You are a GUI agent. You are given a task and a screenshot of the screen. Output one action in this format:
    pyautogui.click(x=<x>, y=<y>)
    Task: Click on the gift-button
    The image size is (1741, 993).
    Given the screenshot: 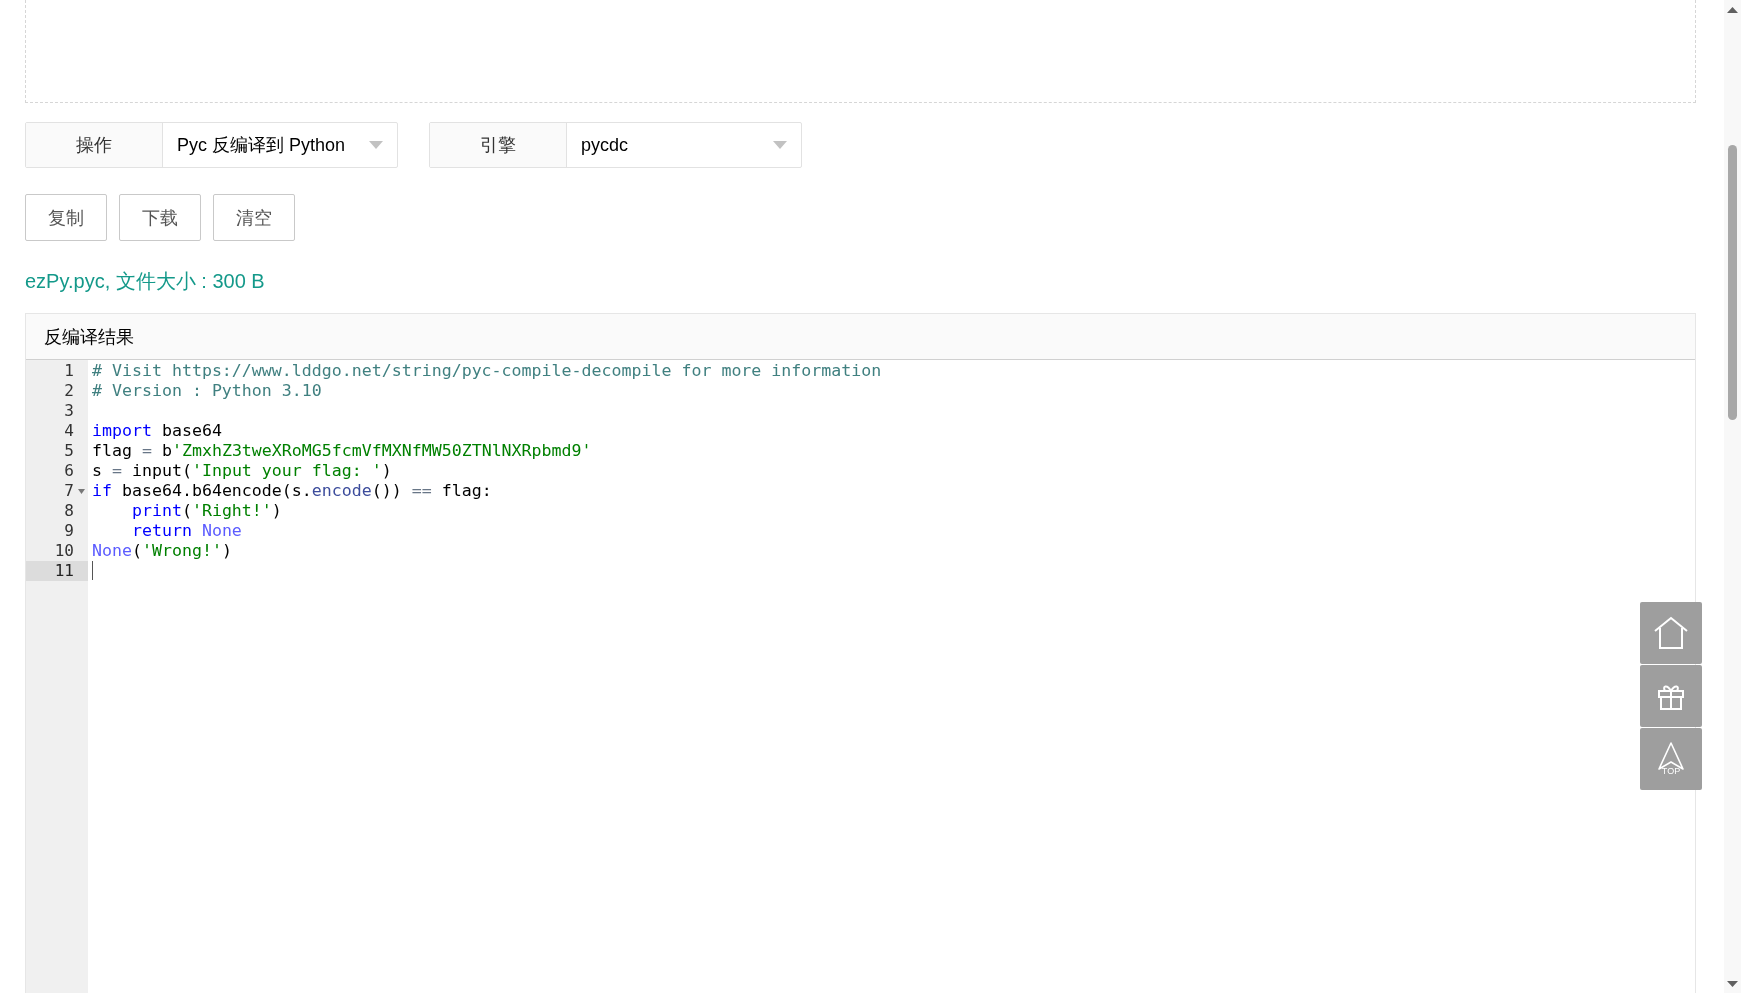 What is the action you would take?
    pyautogui.click(x=1671, y=696)
    